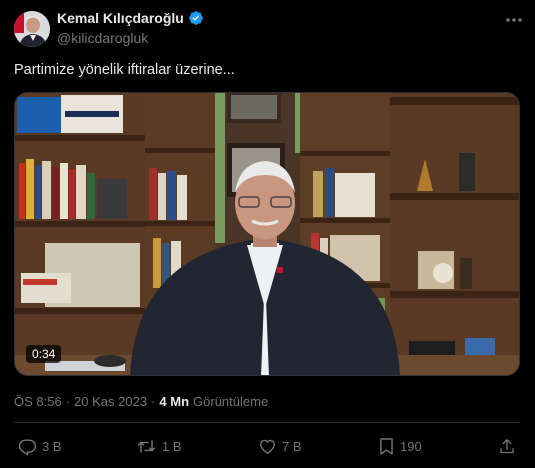 The width and height of the screenshot is (535, 468). Describe the element at coordinates (174, 401) in the screenshot. I see `views-count: 4 Mn` at that location.